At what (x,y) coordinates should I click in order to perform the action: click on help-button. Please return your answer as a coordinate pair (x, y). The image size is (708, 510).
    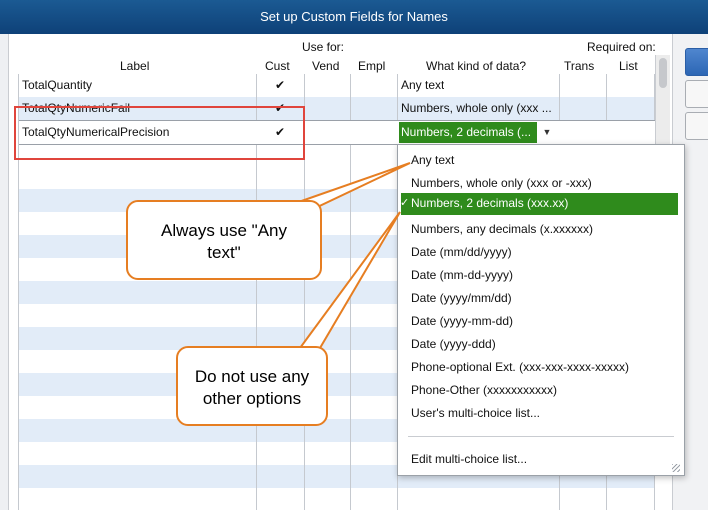
    Looking at the image, I should click on (696, 126).